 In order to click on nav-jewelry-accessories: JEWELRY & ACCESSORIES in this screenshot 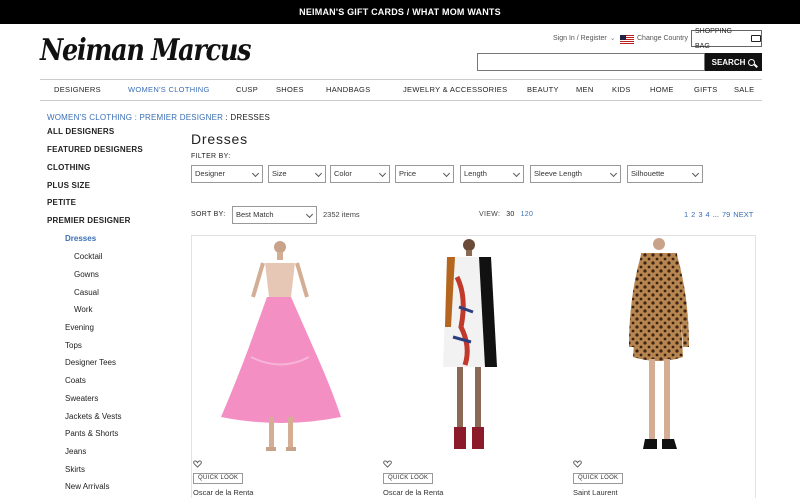, I will do `click(455, 90)`.